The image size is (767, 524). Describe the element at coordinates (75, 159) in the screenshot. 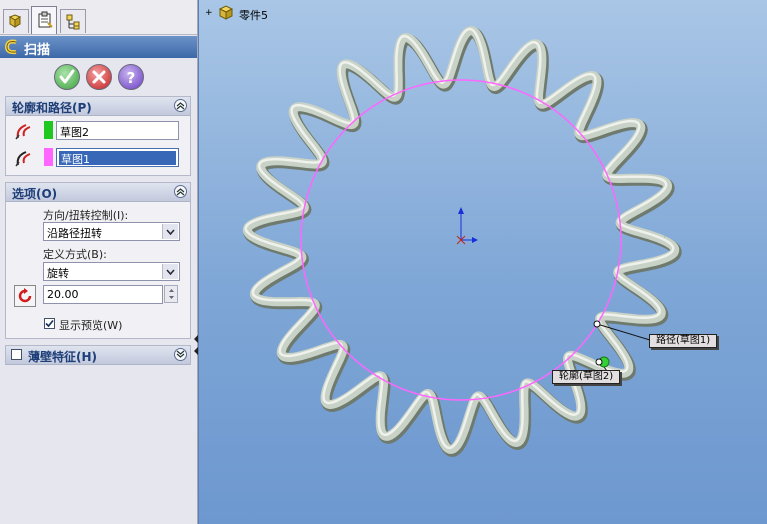

I see `path-field-value: 草图1` at that location.